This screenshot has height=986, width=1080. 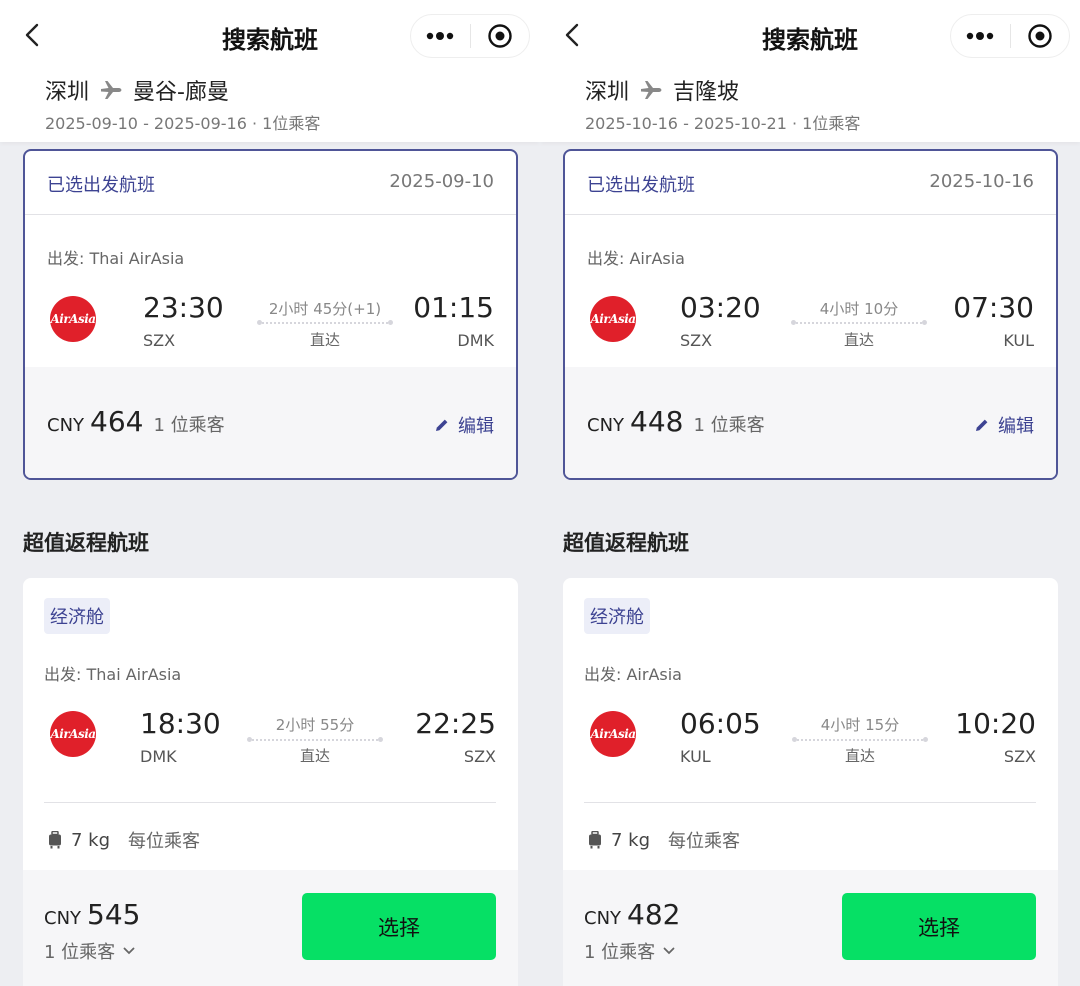 What do you see at coordinates (92, 914) in the screenshot?
I see `price: CNY 545` at bounding box center [92, 914].